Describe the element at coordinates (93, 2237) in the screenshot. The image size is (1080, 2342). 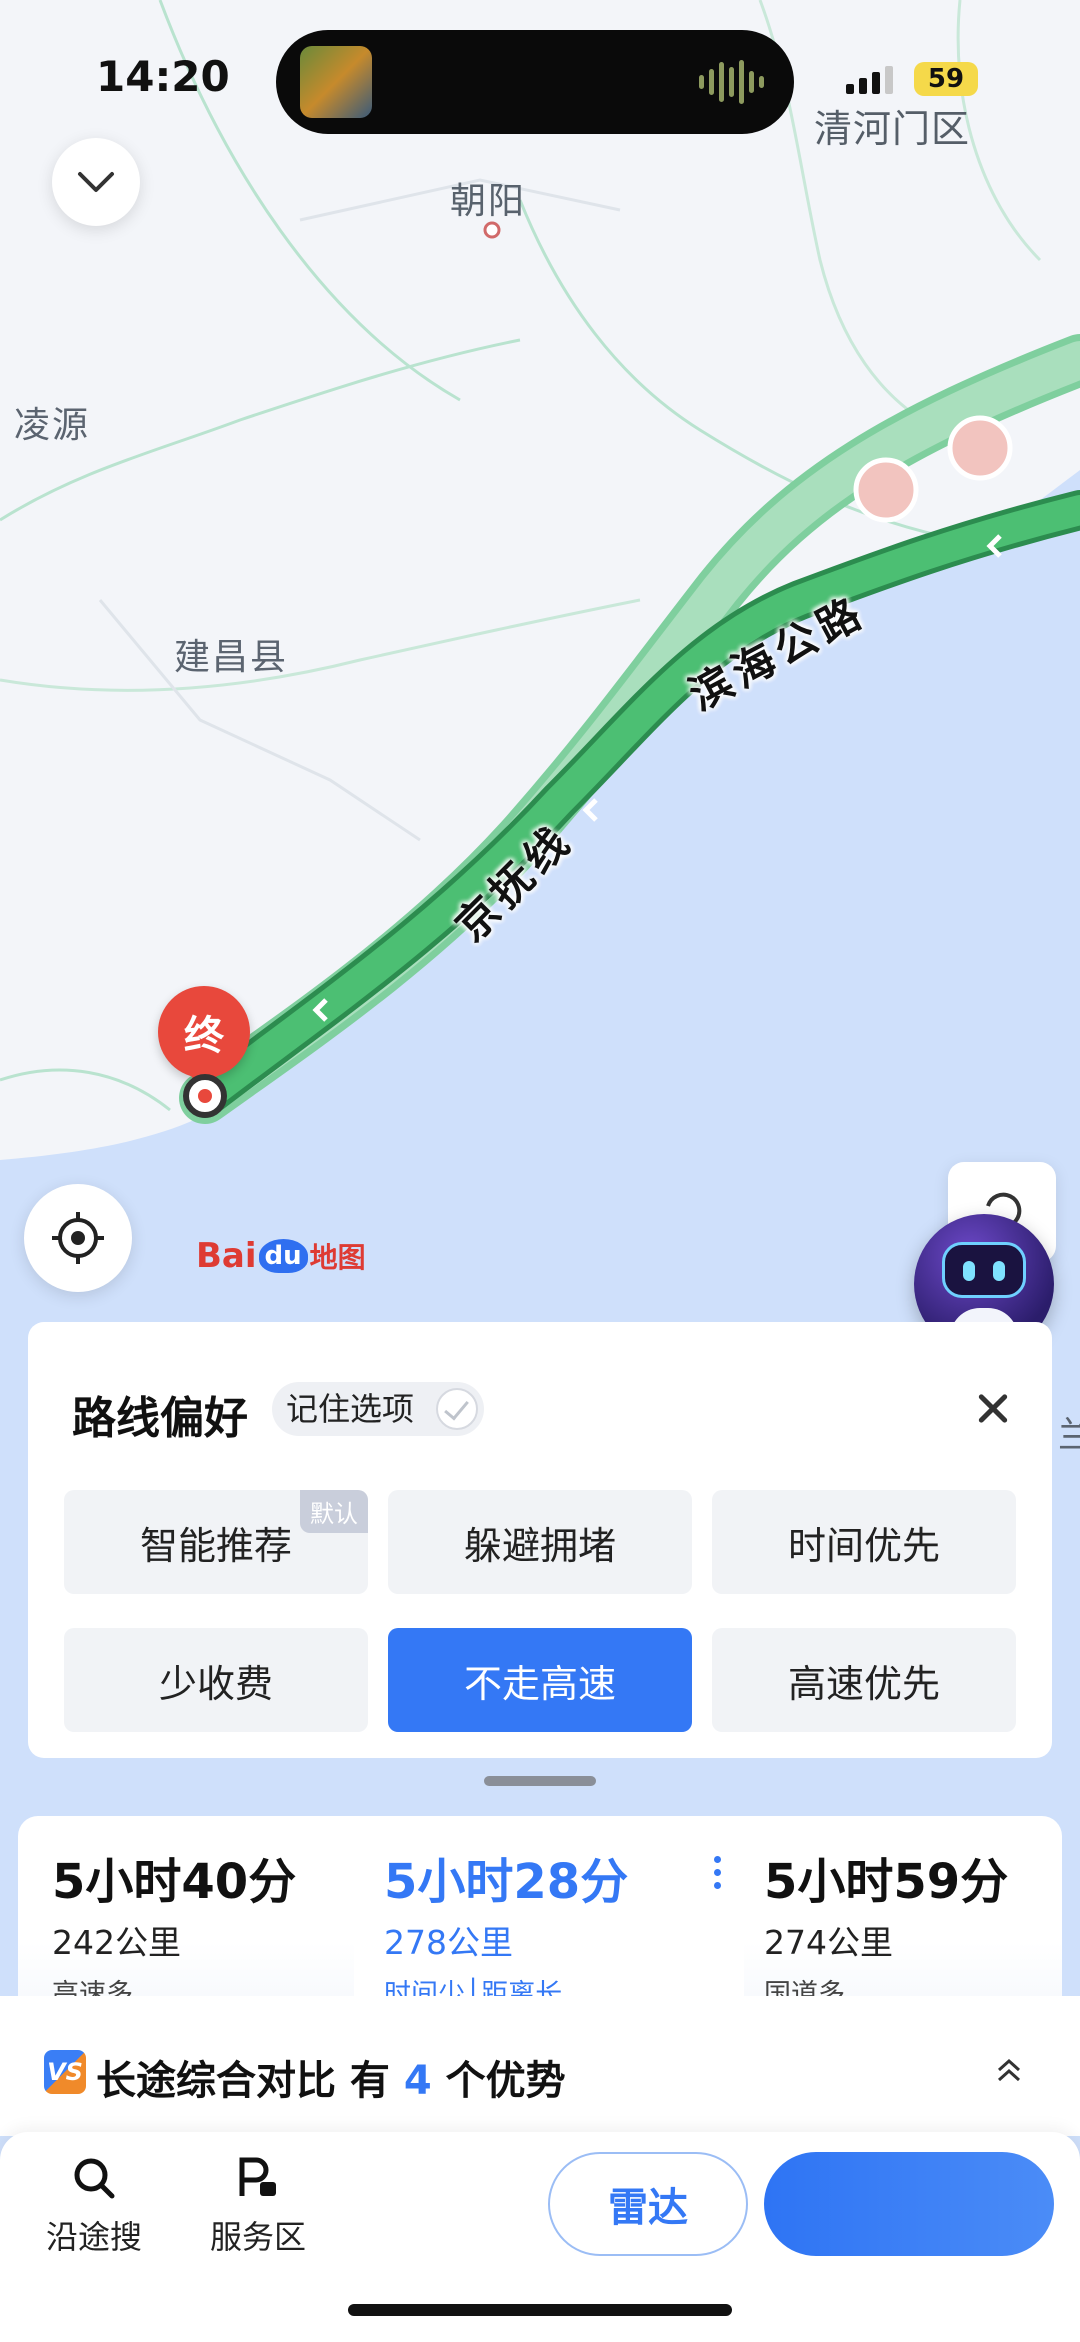
I see `search-along-label: 沿途搜` at that location.